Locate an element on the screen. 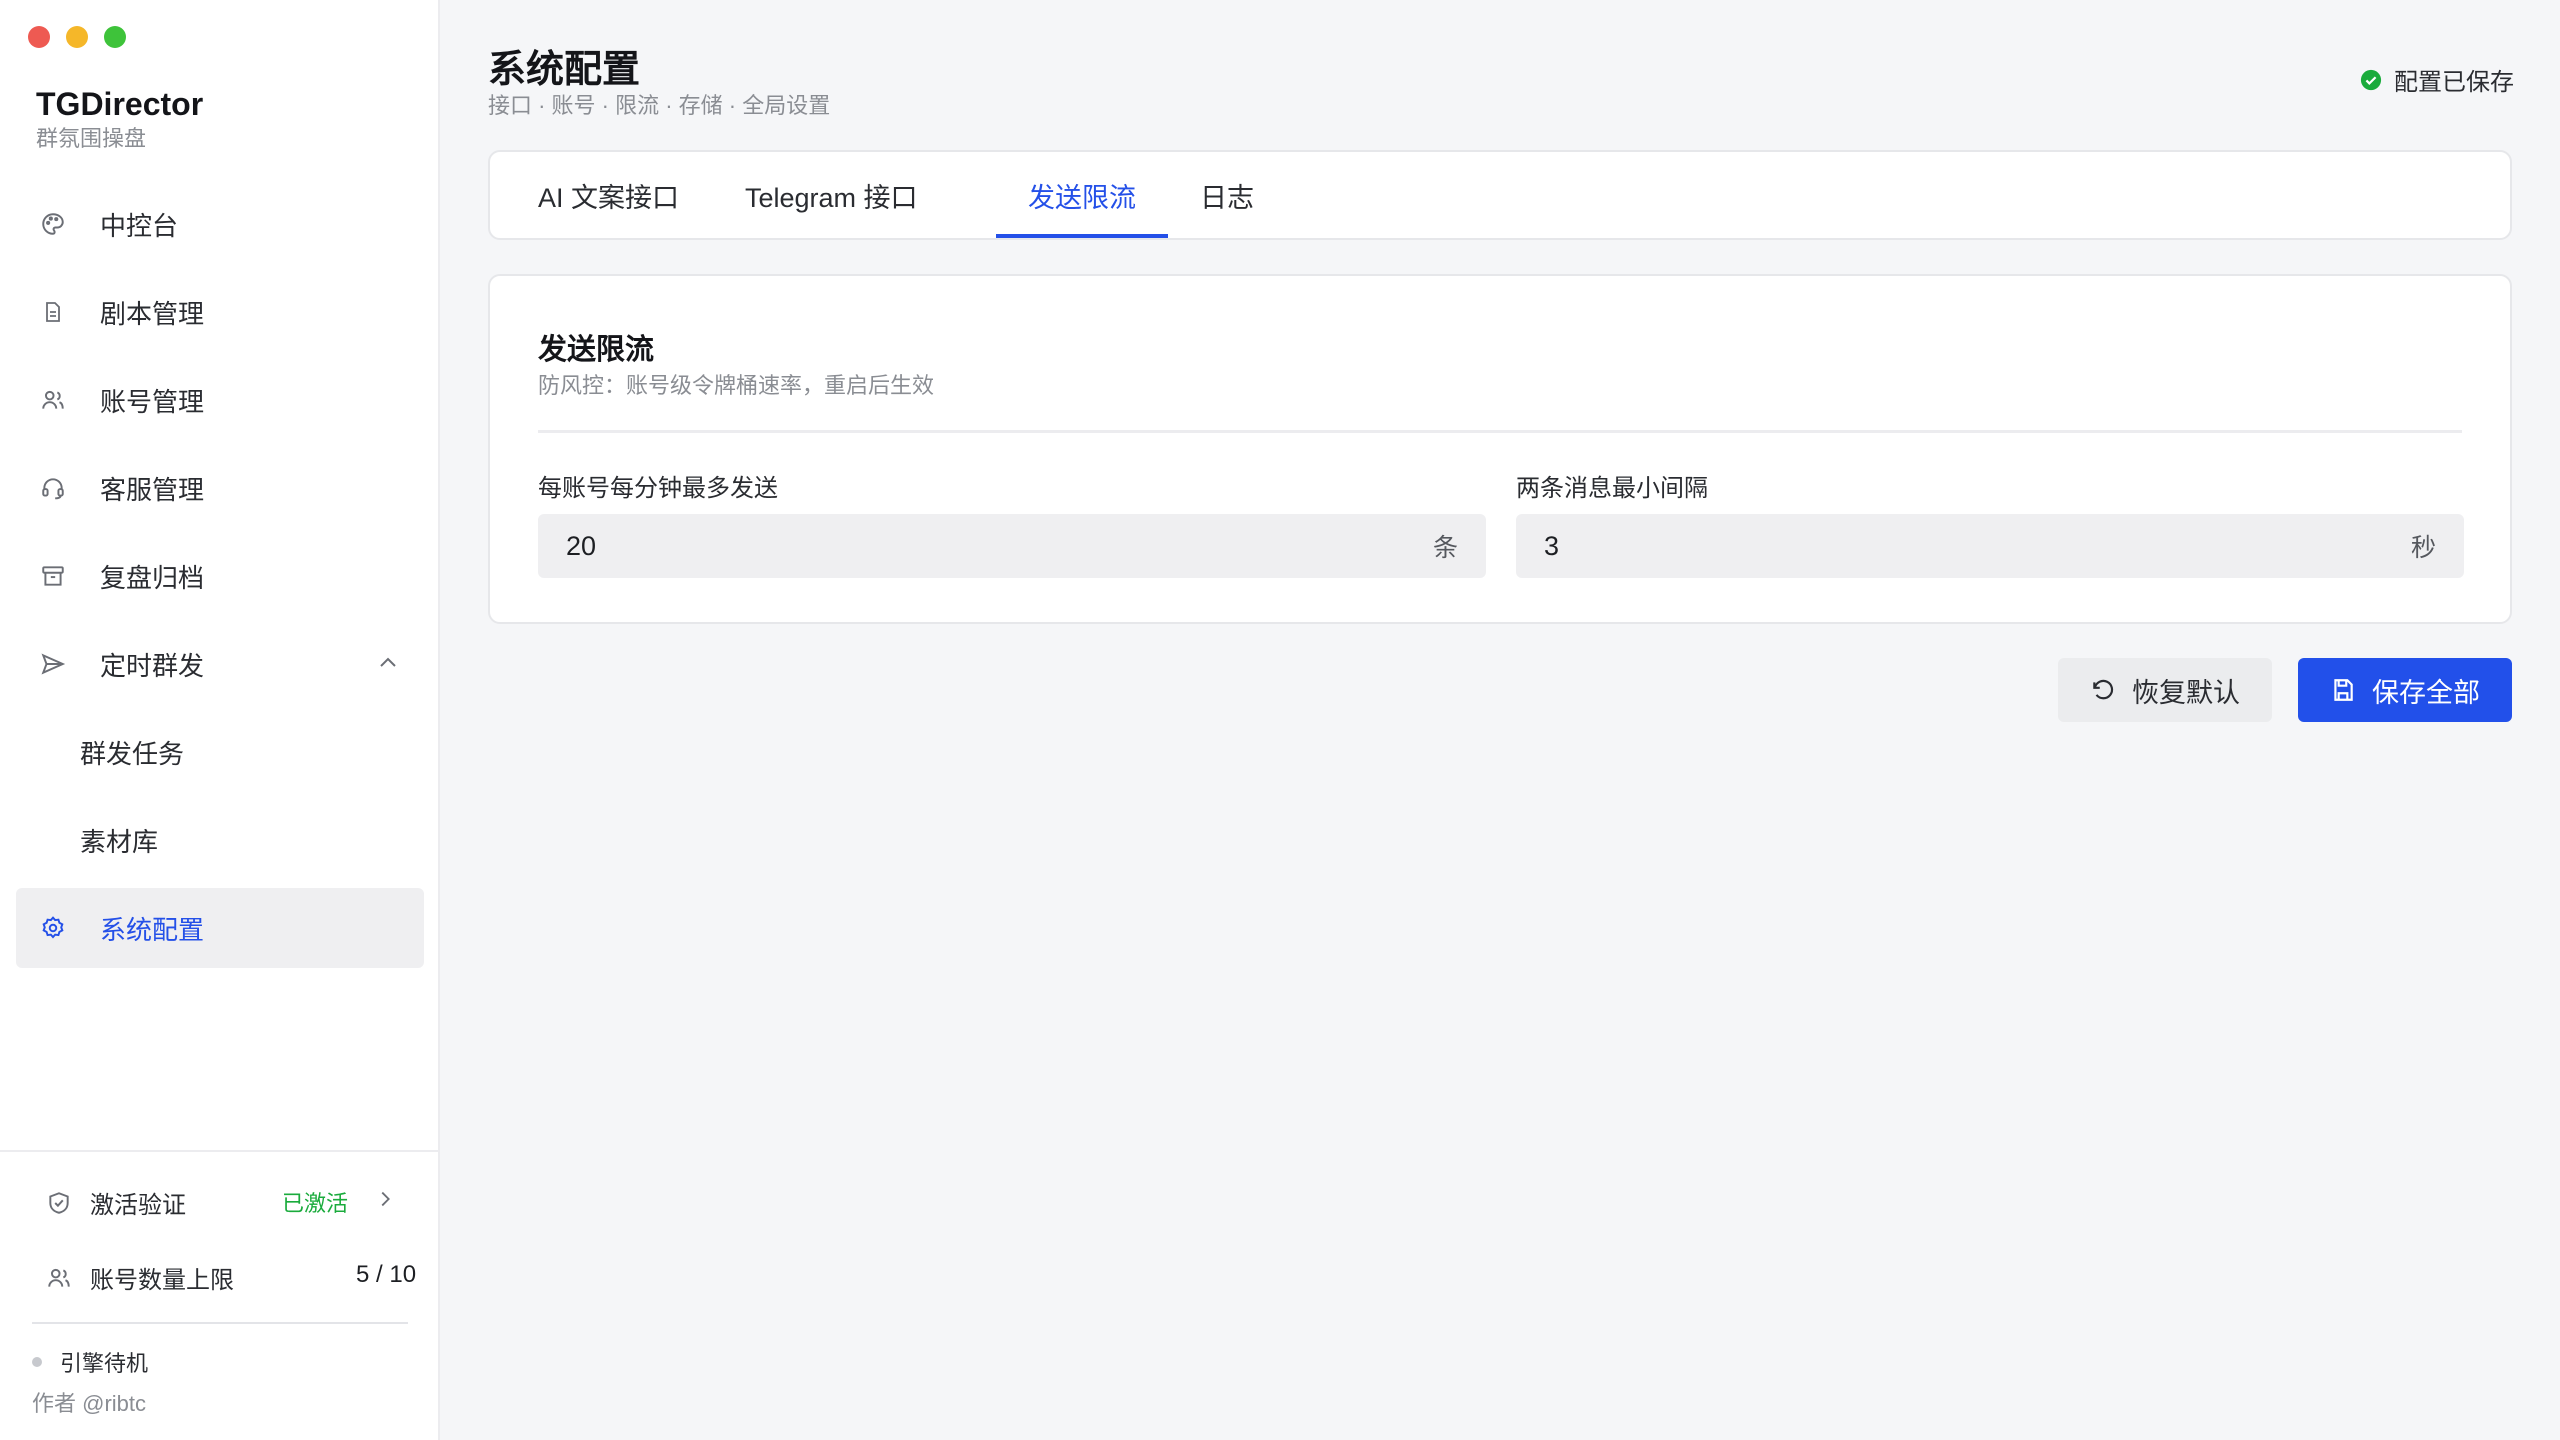 This screenshot has width=2560, height=1440. page-title: 系统配置 is located at coordinates (564, 70).